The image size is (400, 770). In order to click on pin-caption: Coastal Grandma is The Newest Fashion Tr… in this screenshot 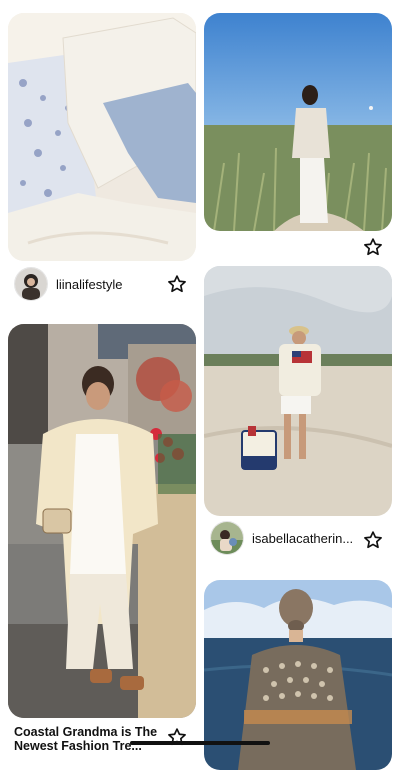, I will do `click(89, 739)`.